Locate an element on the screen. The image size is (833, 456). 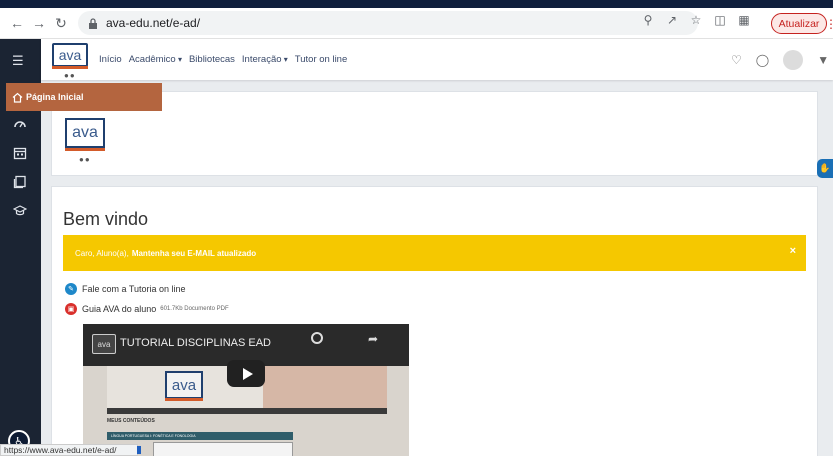
hamburger-icon: ☰ is located at coordinates (18, 61).